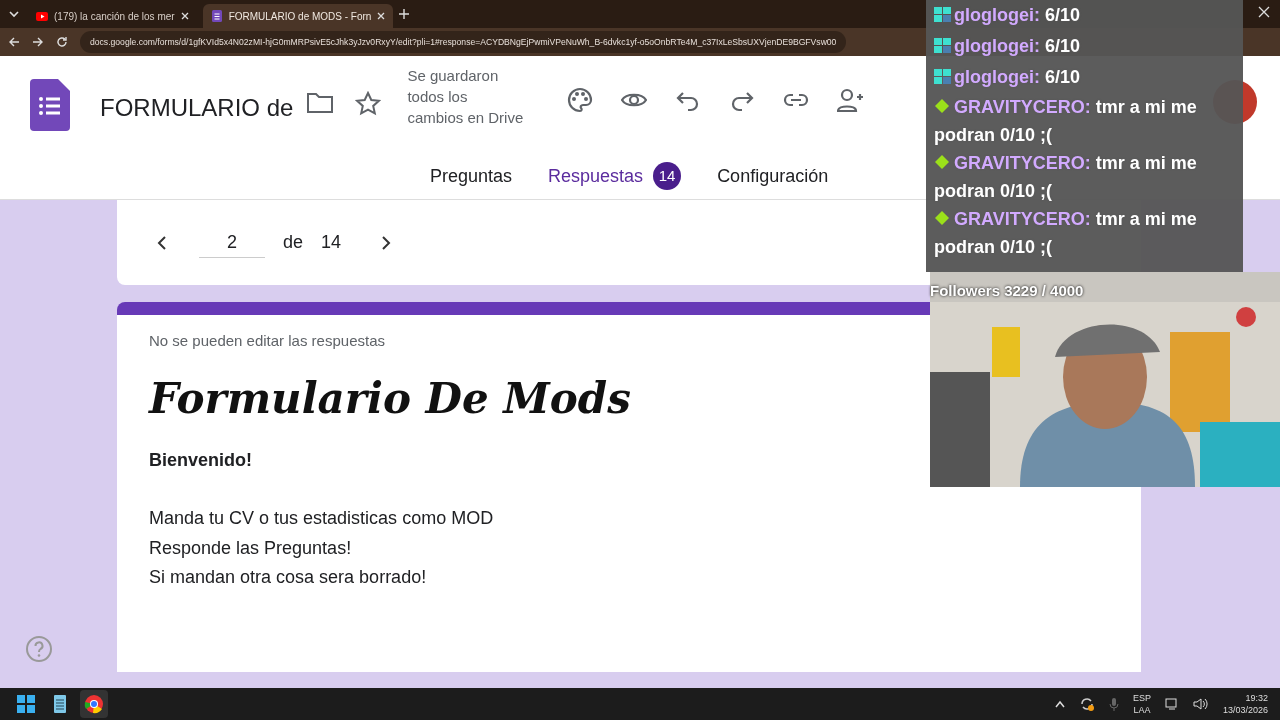 Image resolution: width=1280 pixels, height=720 pixels. Describe the element at coordinates (404, 14) in the screenshot. I see `new-tab-icon` at that location.